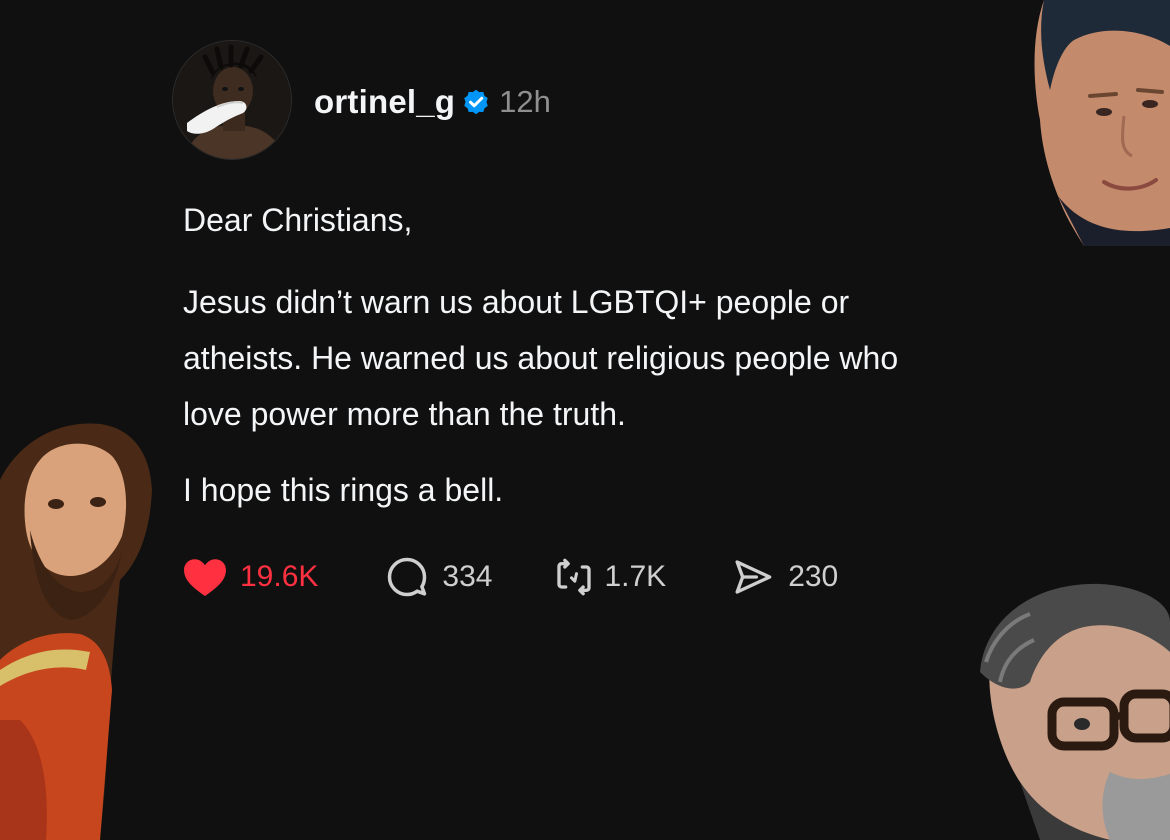 Image resolution: width=1170 pixels, height=840 pixels. What do you see at coordinates (1097, 123) in the screenshot?
I see `sticker-man-smiling` at bounding box center [1097, 123].